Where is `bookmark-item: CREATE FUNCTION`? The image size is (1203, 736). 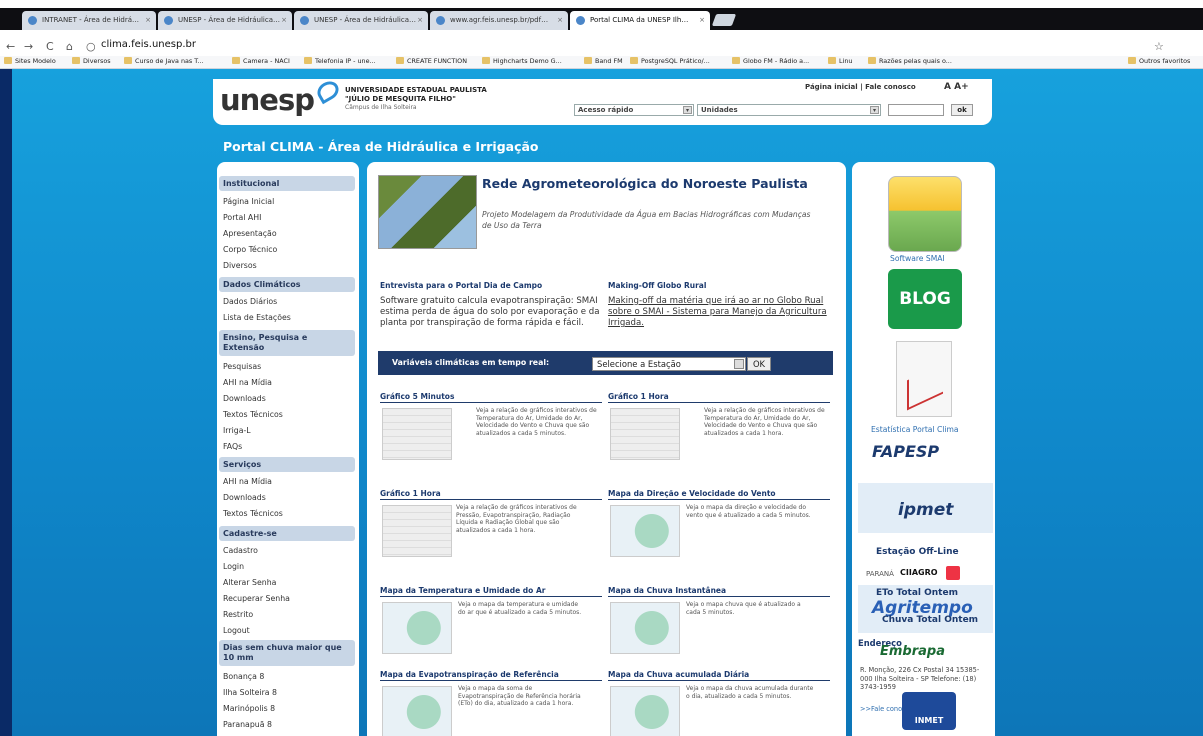
bookmark-item: CREATE FUNCTION is located at coordinates (431, 61).